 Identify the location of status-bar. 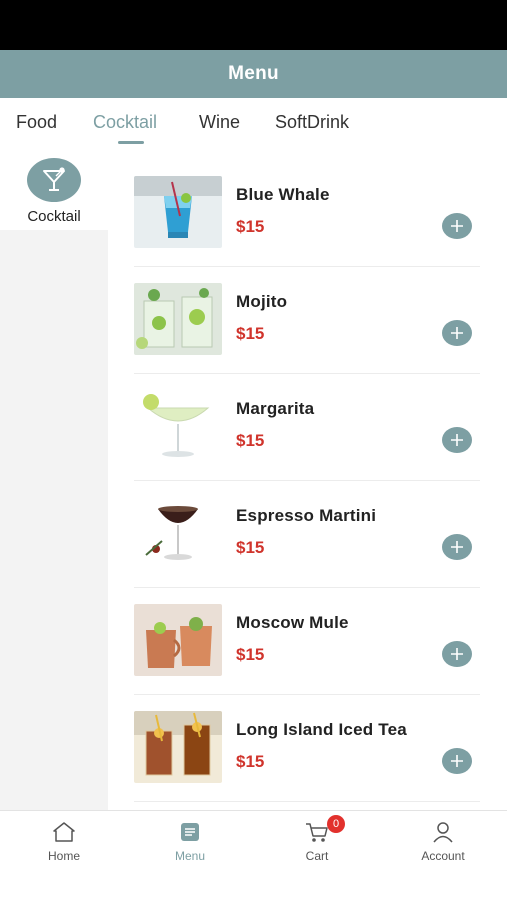
(253, 25).